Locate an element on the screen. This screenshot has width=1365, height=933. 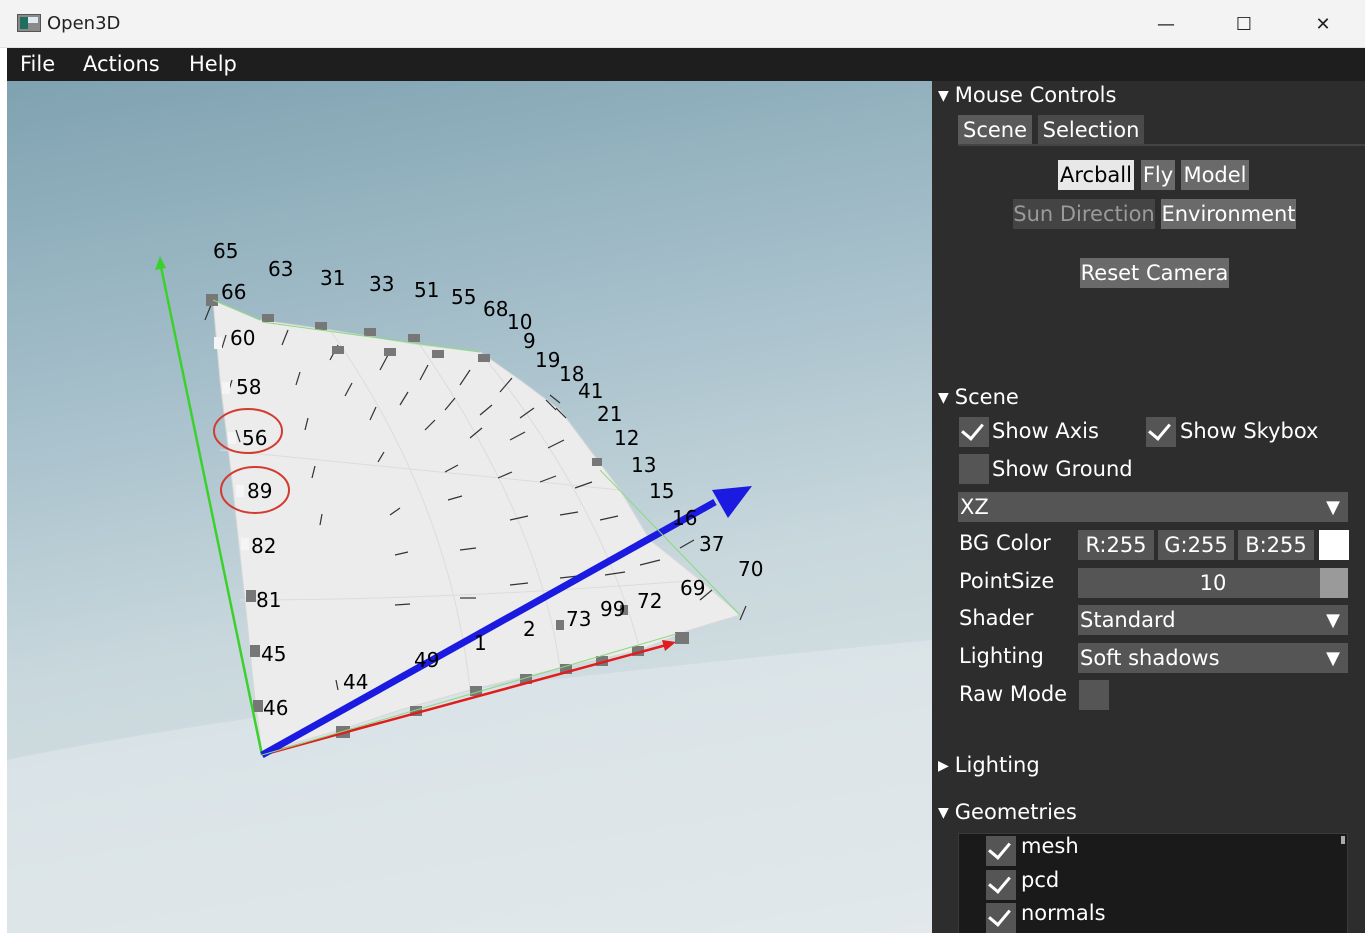
show-ground-checkbox is located at coordinates (974, 469).